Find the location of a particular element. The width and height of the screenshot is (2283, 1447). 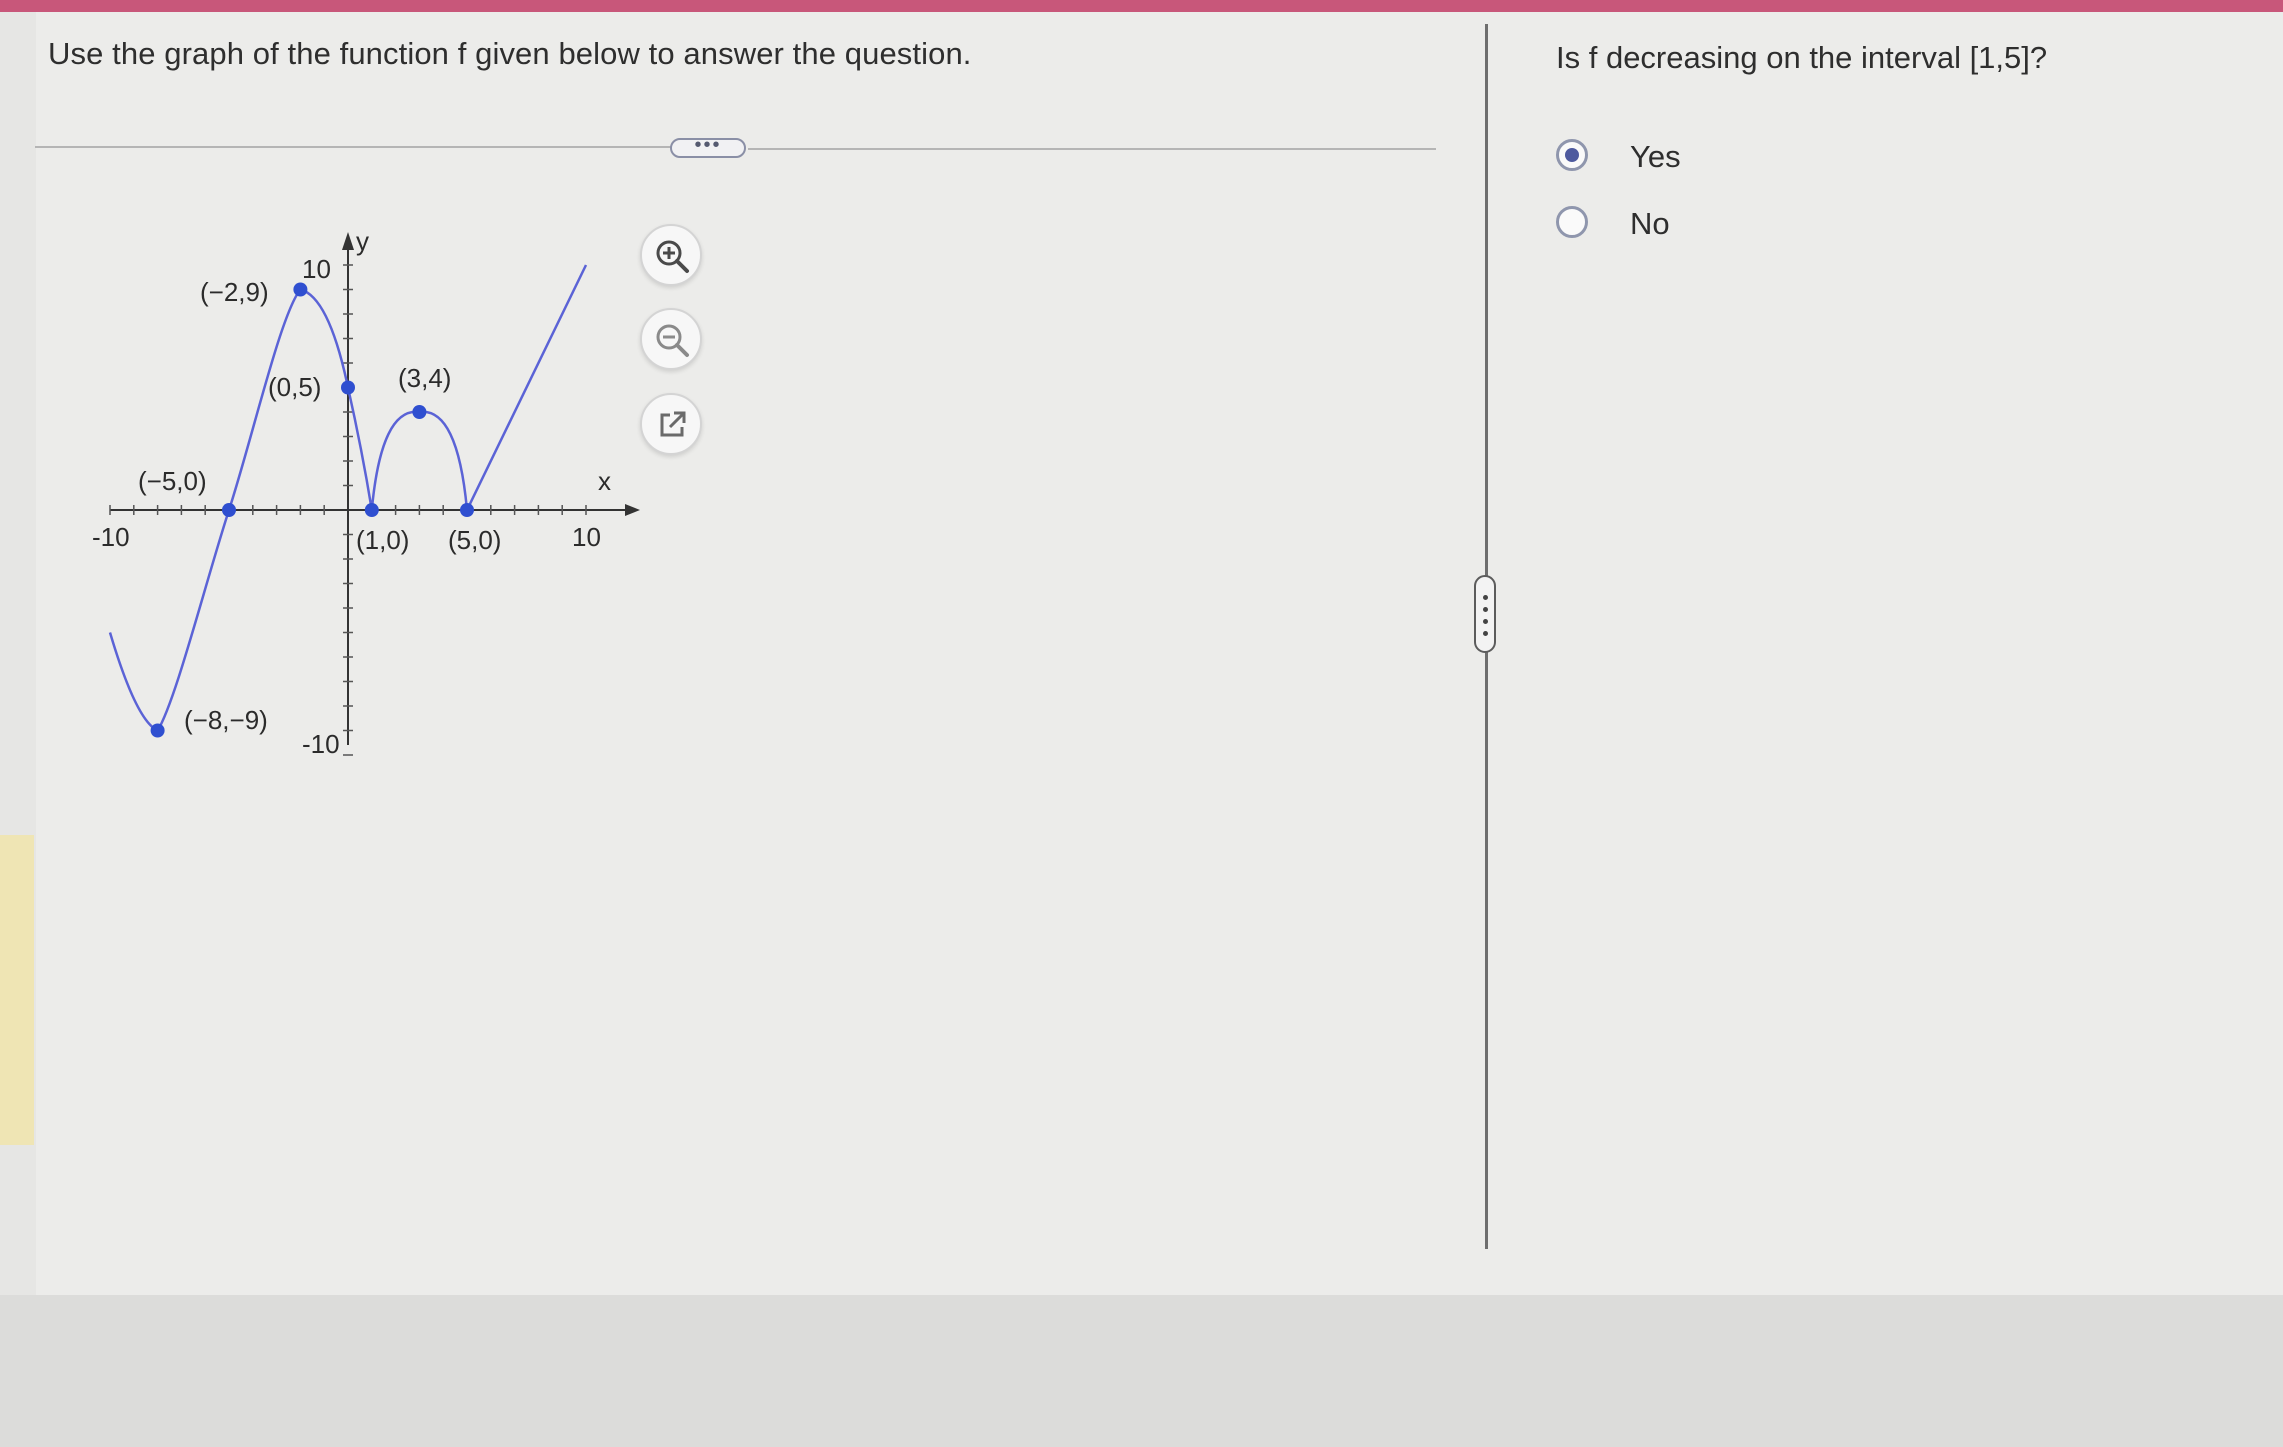

zoom-out-button is located at coordinates (671, 339).